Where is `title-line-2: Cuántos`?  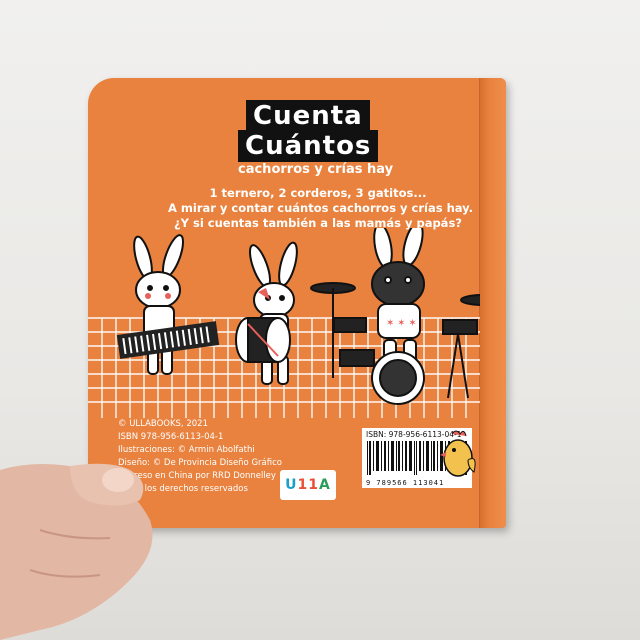 title-line-2: Cuántos is located at coordinates (308, 146).